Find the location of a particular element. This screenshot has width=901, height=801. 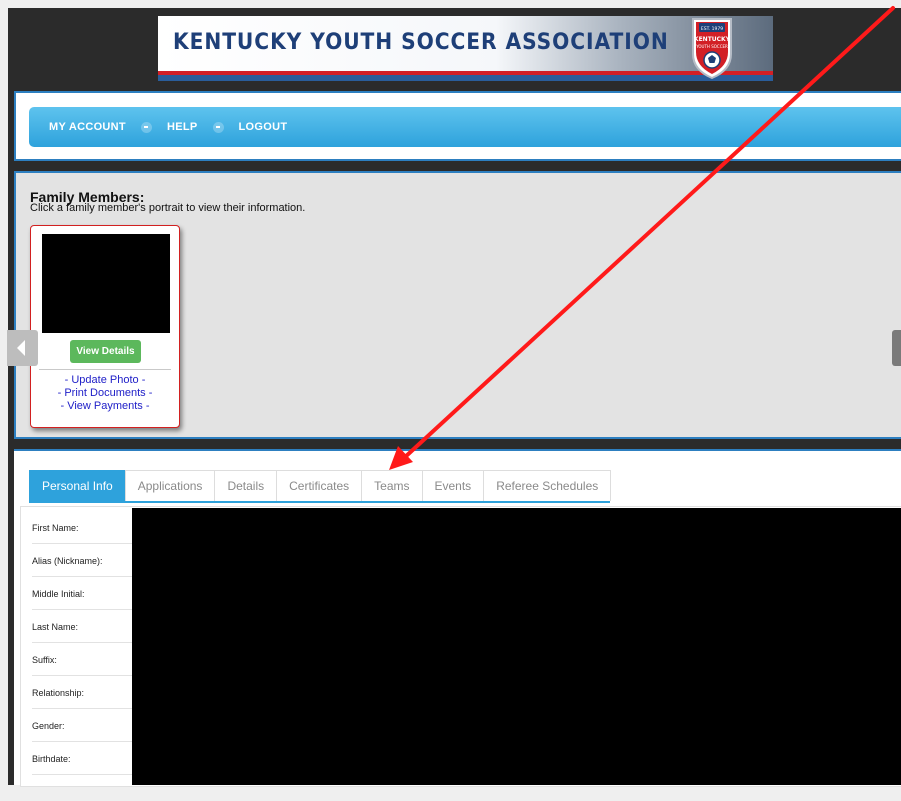

view-details-button: View Details is located at coordinates (105, 351).